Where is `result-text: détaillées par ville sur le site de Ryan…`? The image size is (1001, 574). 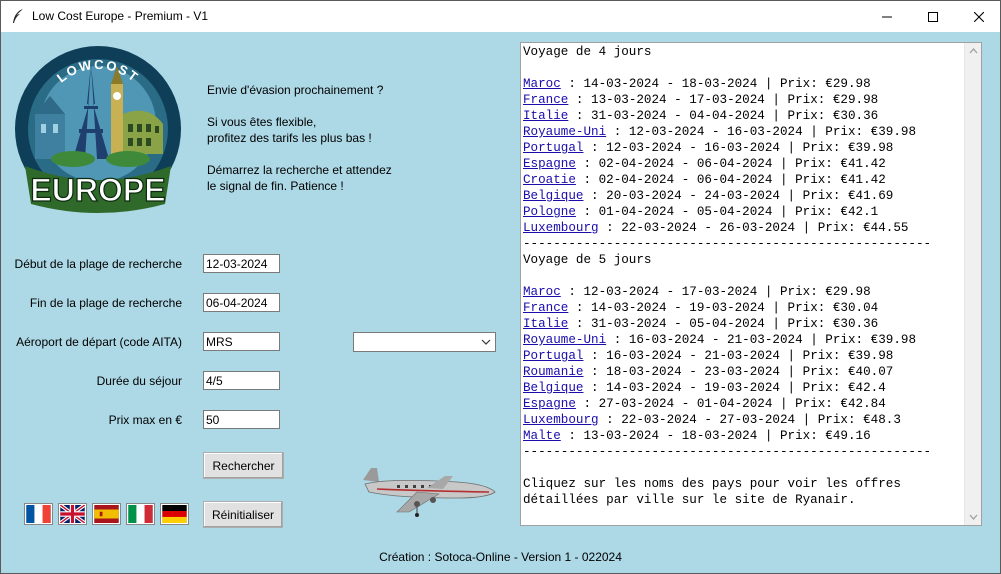
result-text: détaillées par ville sur le site de Ryan… is located at coordinates (689, 500).